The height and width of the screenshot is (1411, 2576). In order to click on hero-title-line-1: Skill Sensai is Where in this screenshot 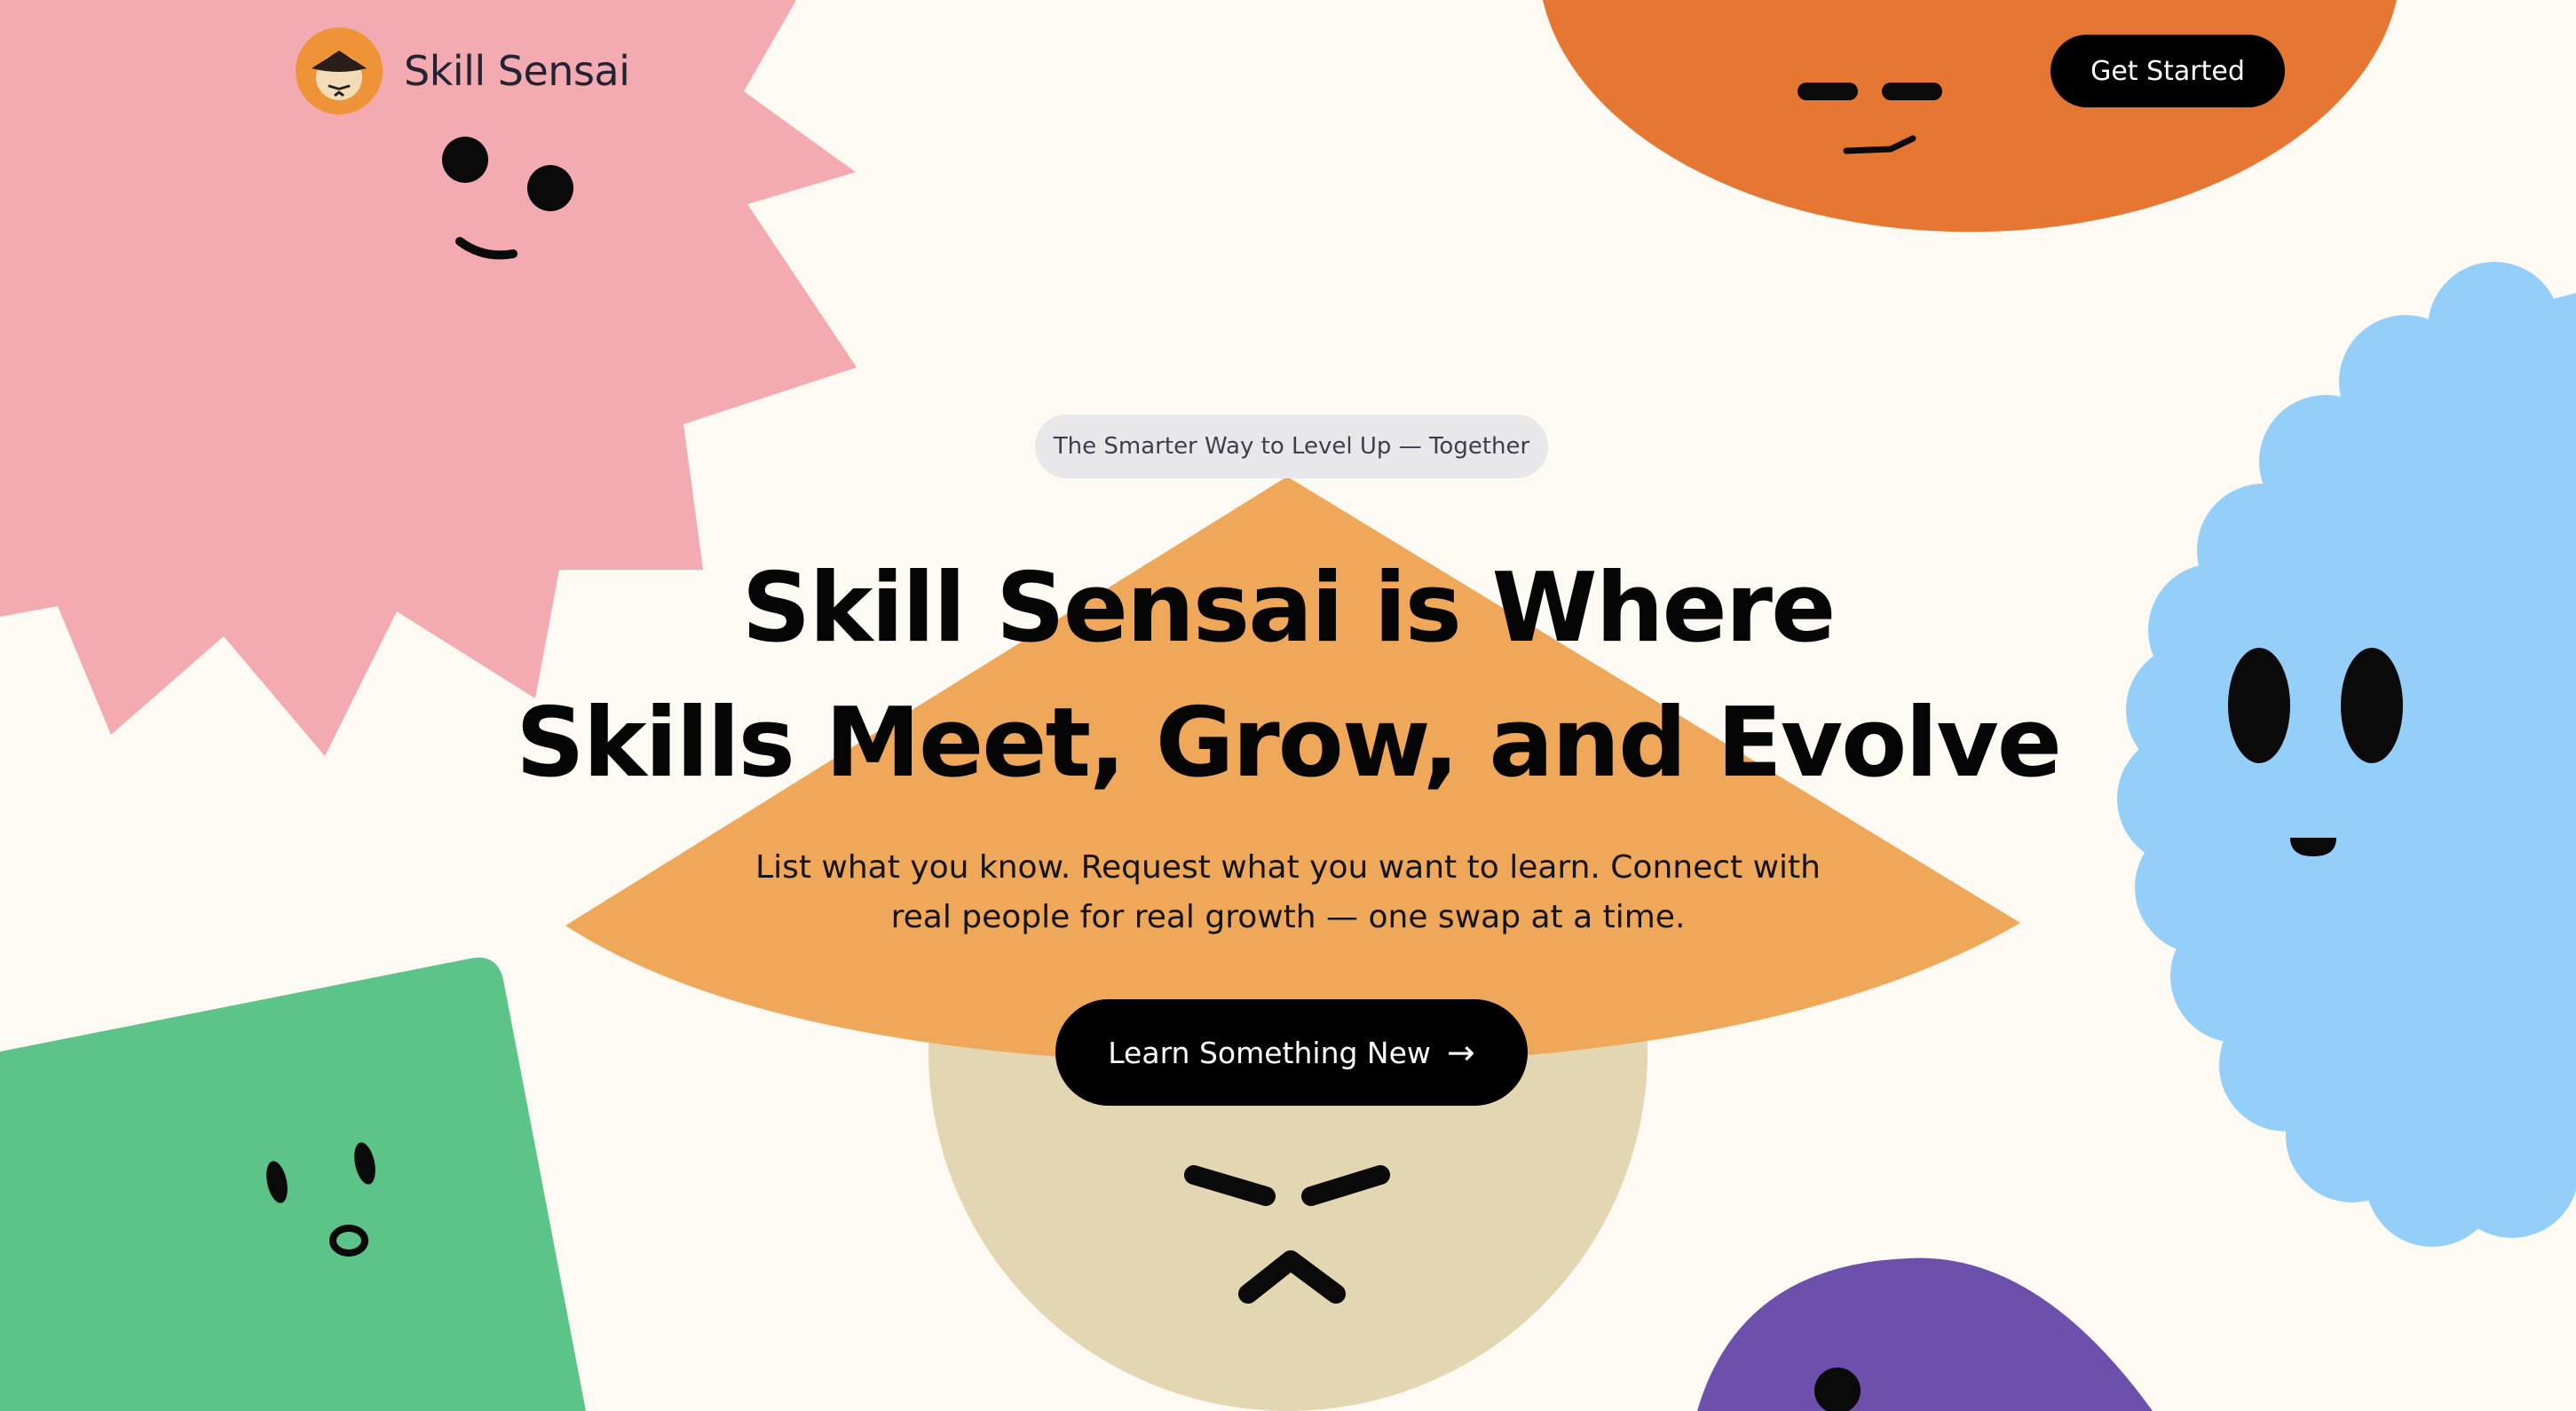, I will do `click(1289, 609)`.